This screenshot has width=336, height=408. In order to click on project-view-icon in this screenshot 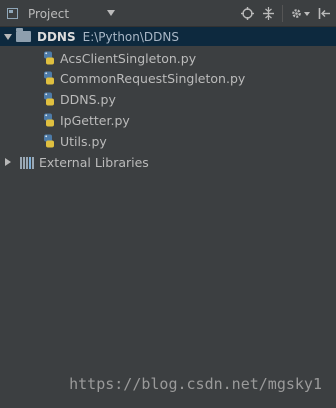, I will do `click(12, 13)`.